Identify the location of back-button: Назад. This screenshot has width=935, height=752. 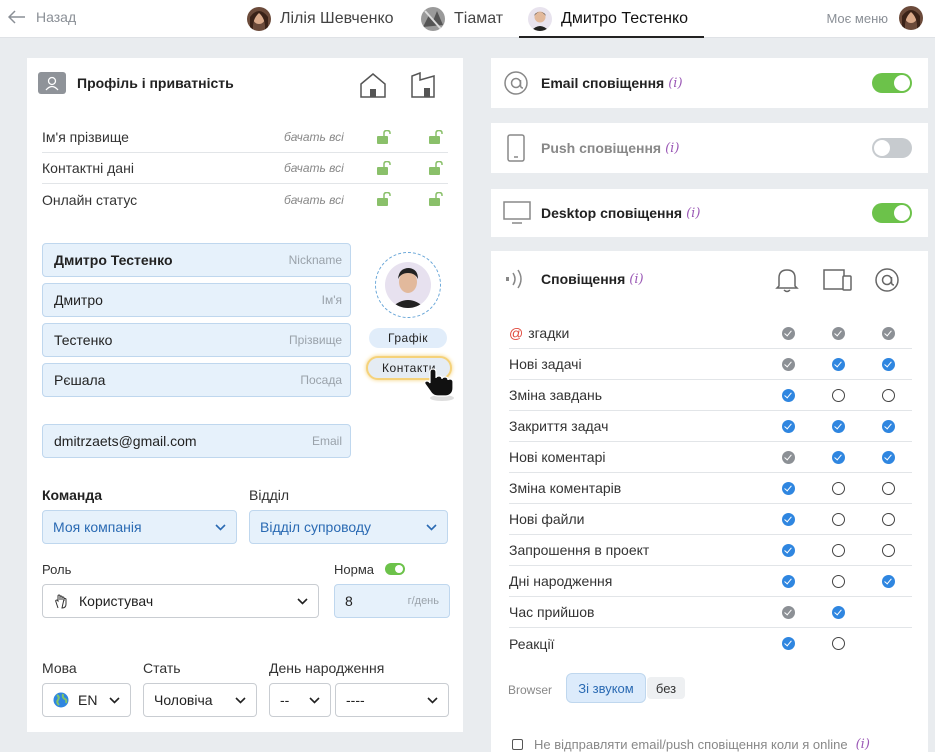
(42, 17).